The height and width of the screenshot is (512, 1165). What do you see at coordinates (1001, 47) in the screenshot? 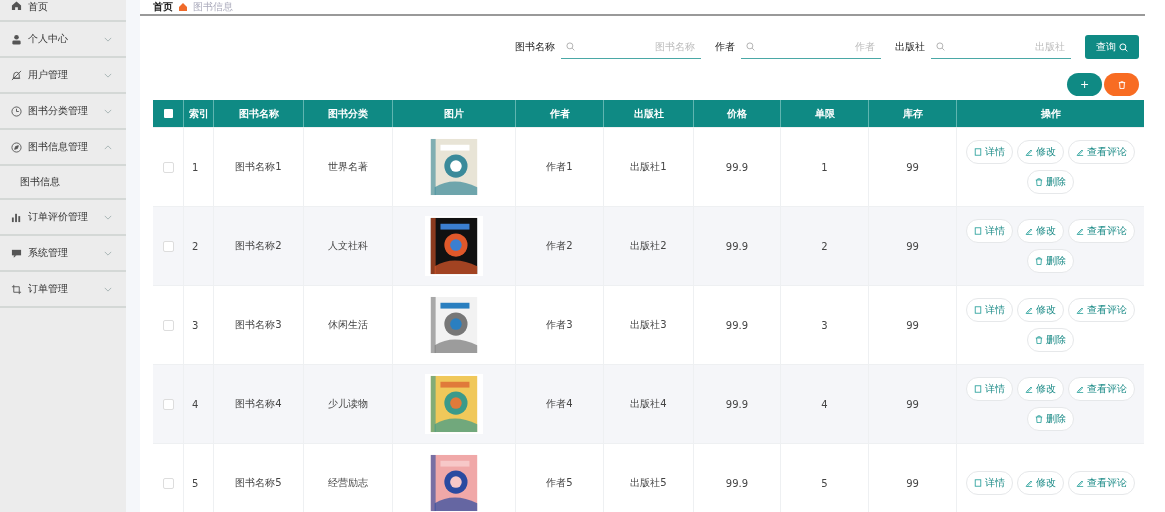
I see `search-field: 出版社` at bounding box center [1001, 47].